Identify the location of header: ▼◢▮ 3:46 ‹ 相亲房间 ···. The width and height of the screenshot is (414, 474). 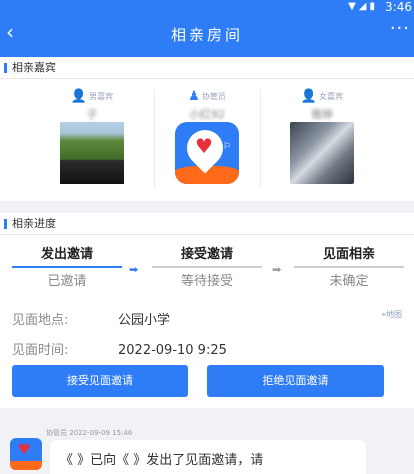
(207, 28).